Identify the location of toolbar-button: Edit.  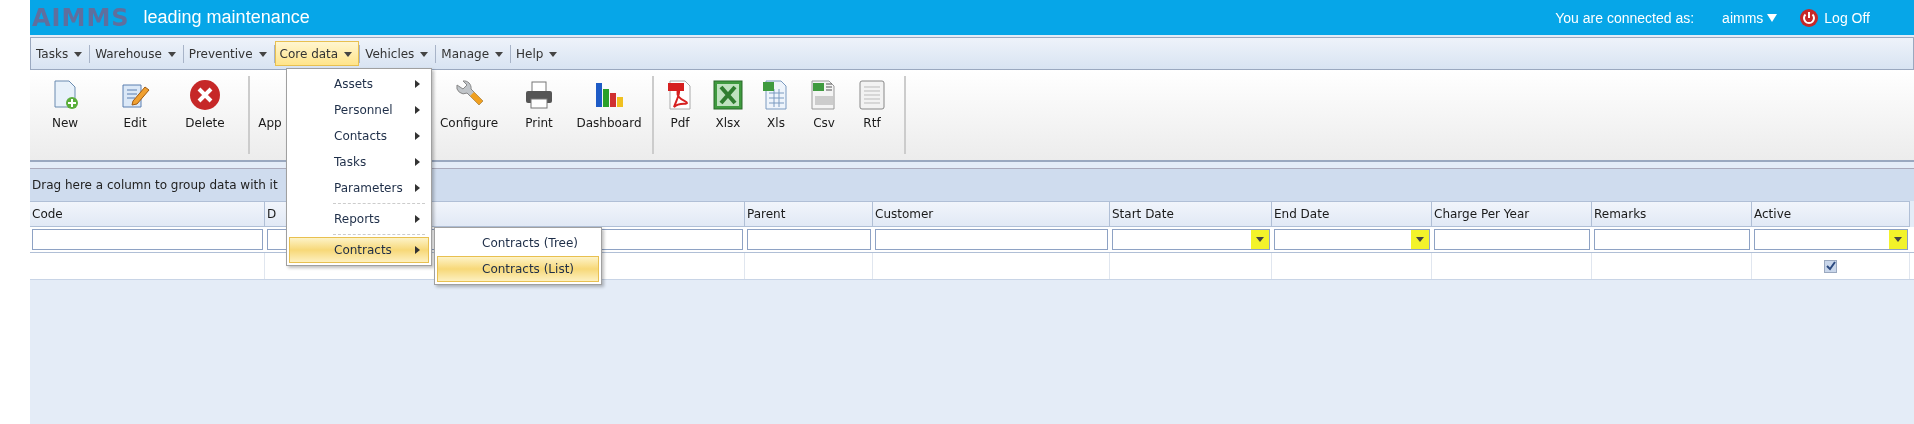
(135, 115).